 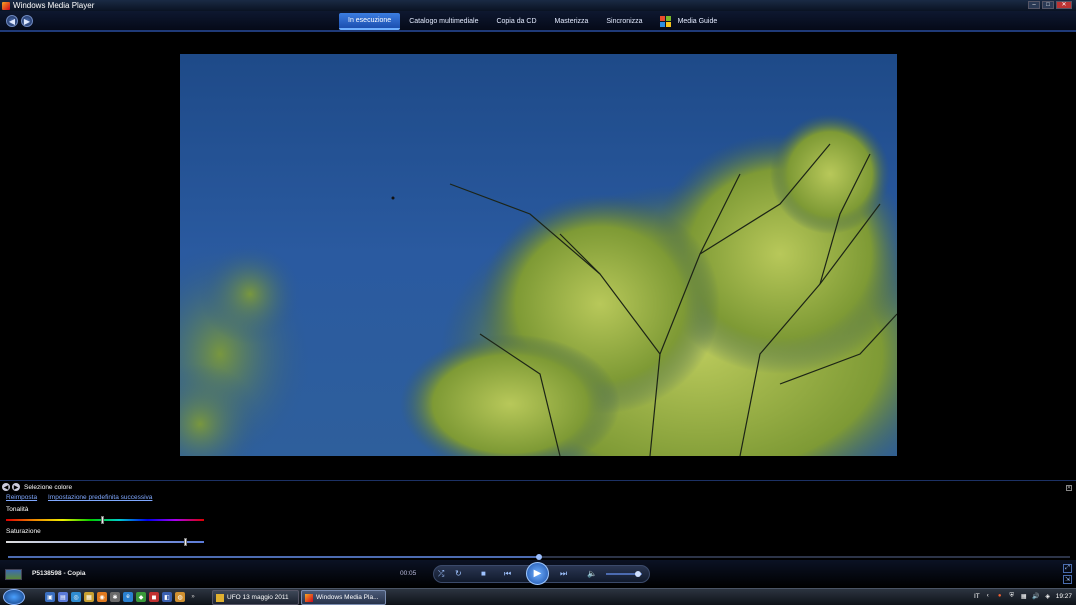 I want to click on maximize-button: □, so click(x=1048, y=5).